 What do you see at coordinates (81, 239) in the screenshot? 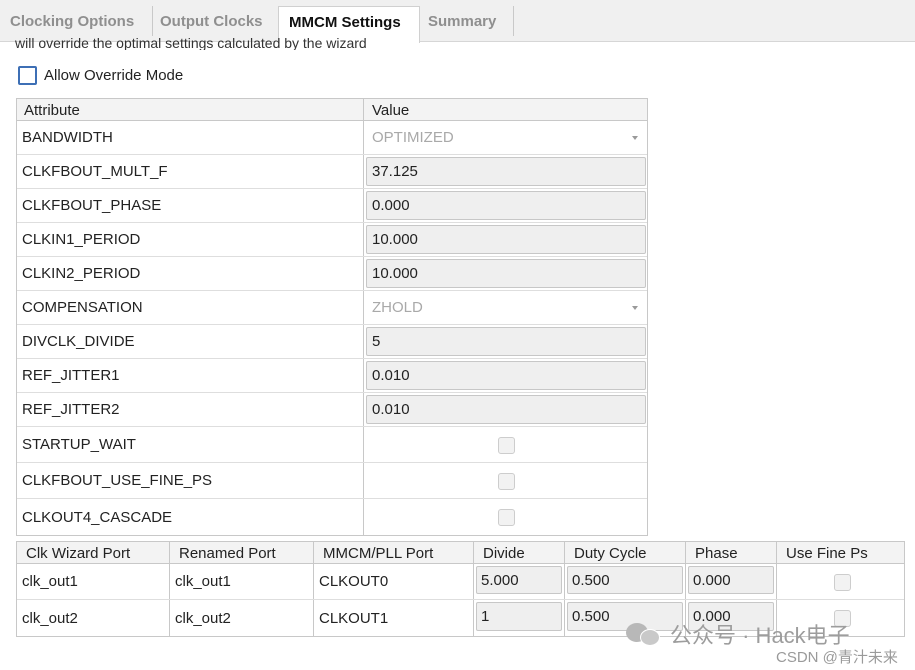
I see `attr-name: CLKIN1_PERIOD` at bounding box center [81, 239].